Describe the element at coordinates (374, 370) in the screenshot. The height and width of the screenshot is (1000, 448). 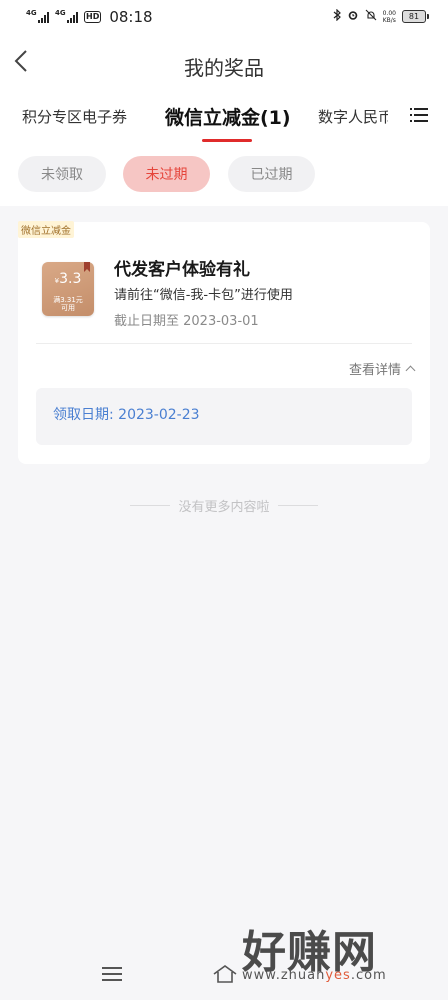
I see `view-details-label: 查看详情` at that location.